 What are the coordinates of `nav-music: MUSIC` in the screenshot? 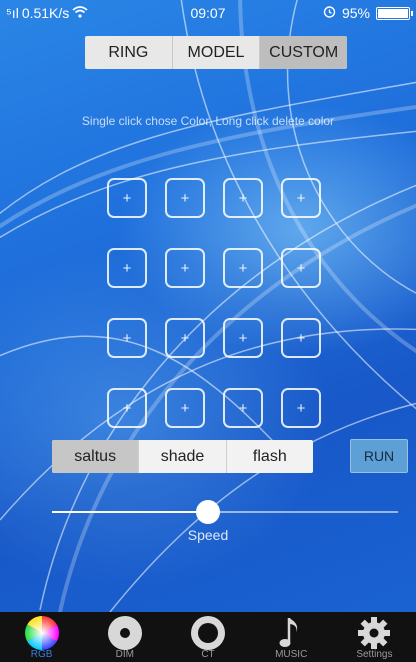 It's located at (291, 637).